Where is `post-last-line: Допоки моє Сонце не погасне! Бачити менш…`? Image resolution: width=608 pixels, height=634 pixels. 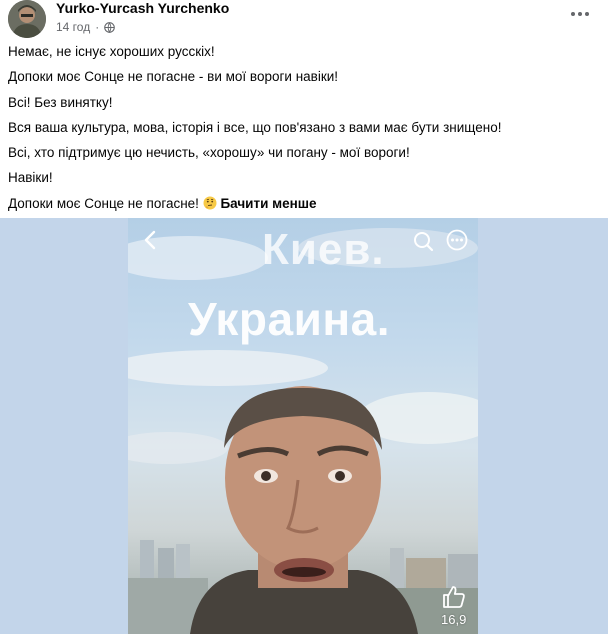 post-last-line: Допоки моє Сонце не погасне! Бачити менш… is located at coordinates (304, 204).